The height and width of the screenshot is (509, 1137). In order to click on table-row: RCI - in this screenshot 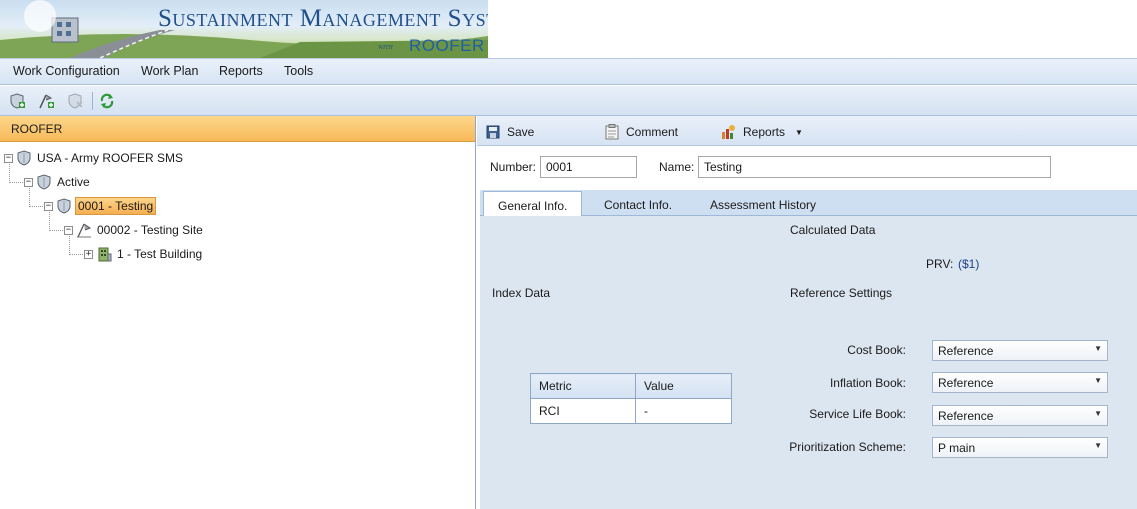, I will do `click(631, 411)`.